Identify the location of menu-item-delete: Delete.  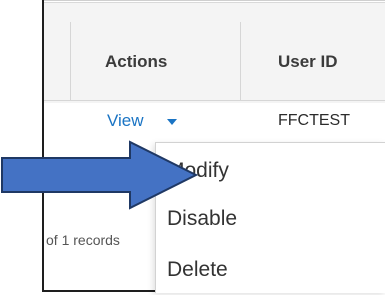
(197, 270).